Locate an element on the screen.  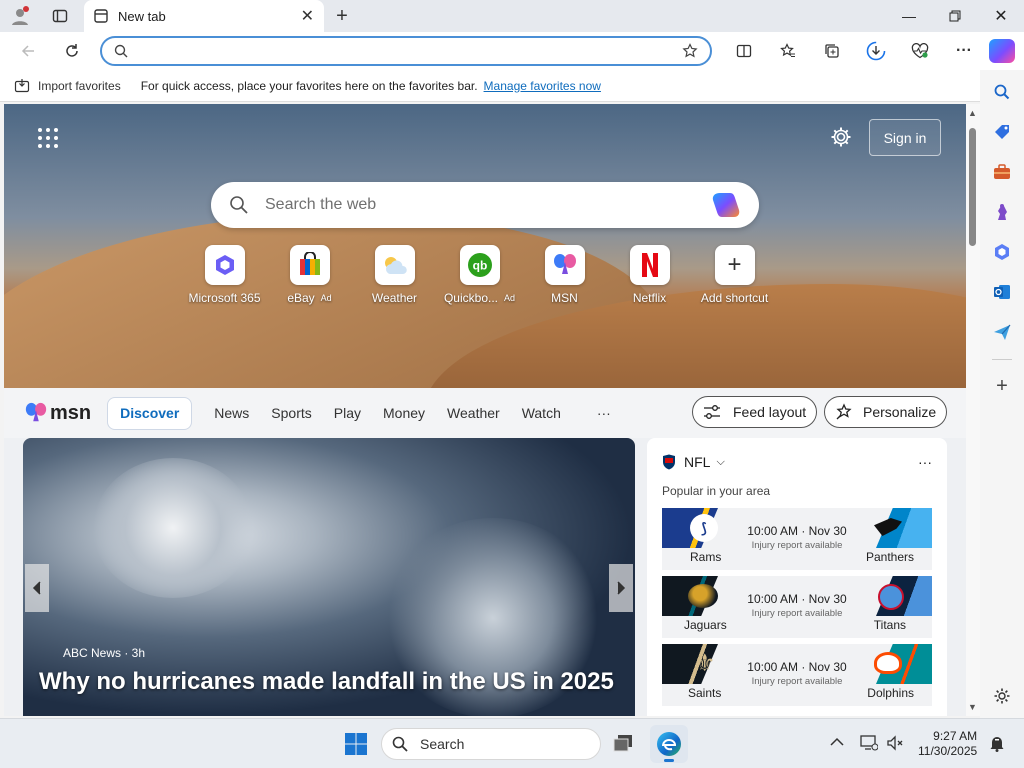
restore-button is located at coordinates (955, 16).